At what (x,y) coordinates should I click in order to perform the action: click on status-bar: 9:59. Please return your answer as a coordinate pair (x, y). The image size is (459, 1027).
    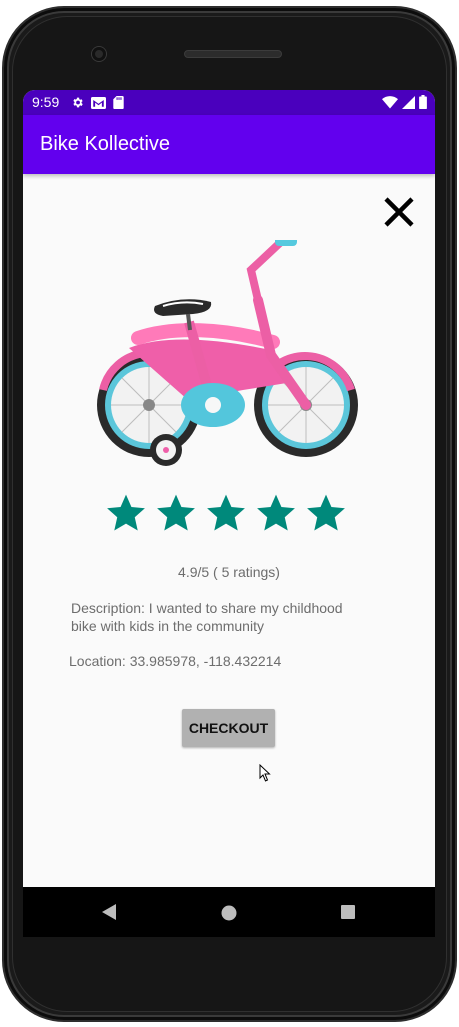
    Looking at the image, I should click on (229, 102).